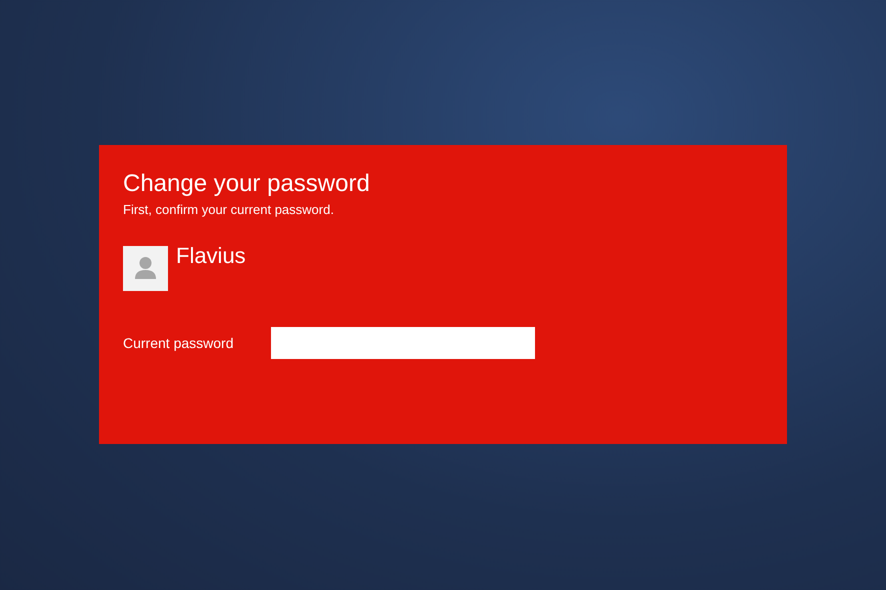 Image resolution: width=886 pixels, height=590 pixels. I want to click on user-avatar-icon, so click(145, 268).